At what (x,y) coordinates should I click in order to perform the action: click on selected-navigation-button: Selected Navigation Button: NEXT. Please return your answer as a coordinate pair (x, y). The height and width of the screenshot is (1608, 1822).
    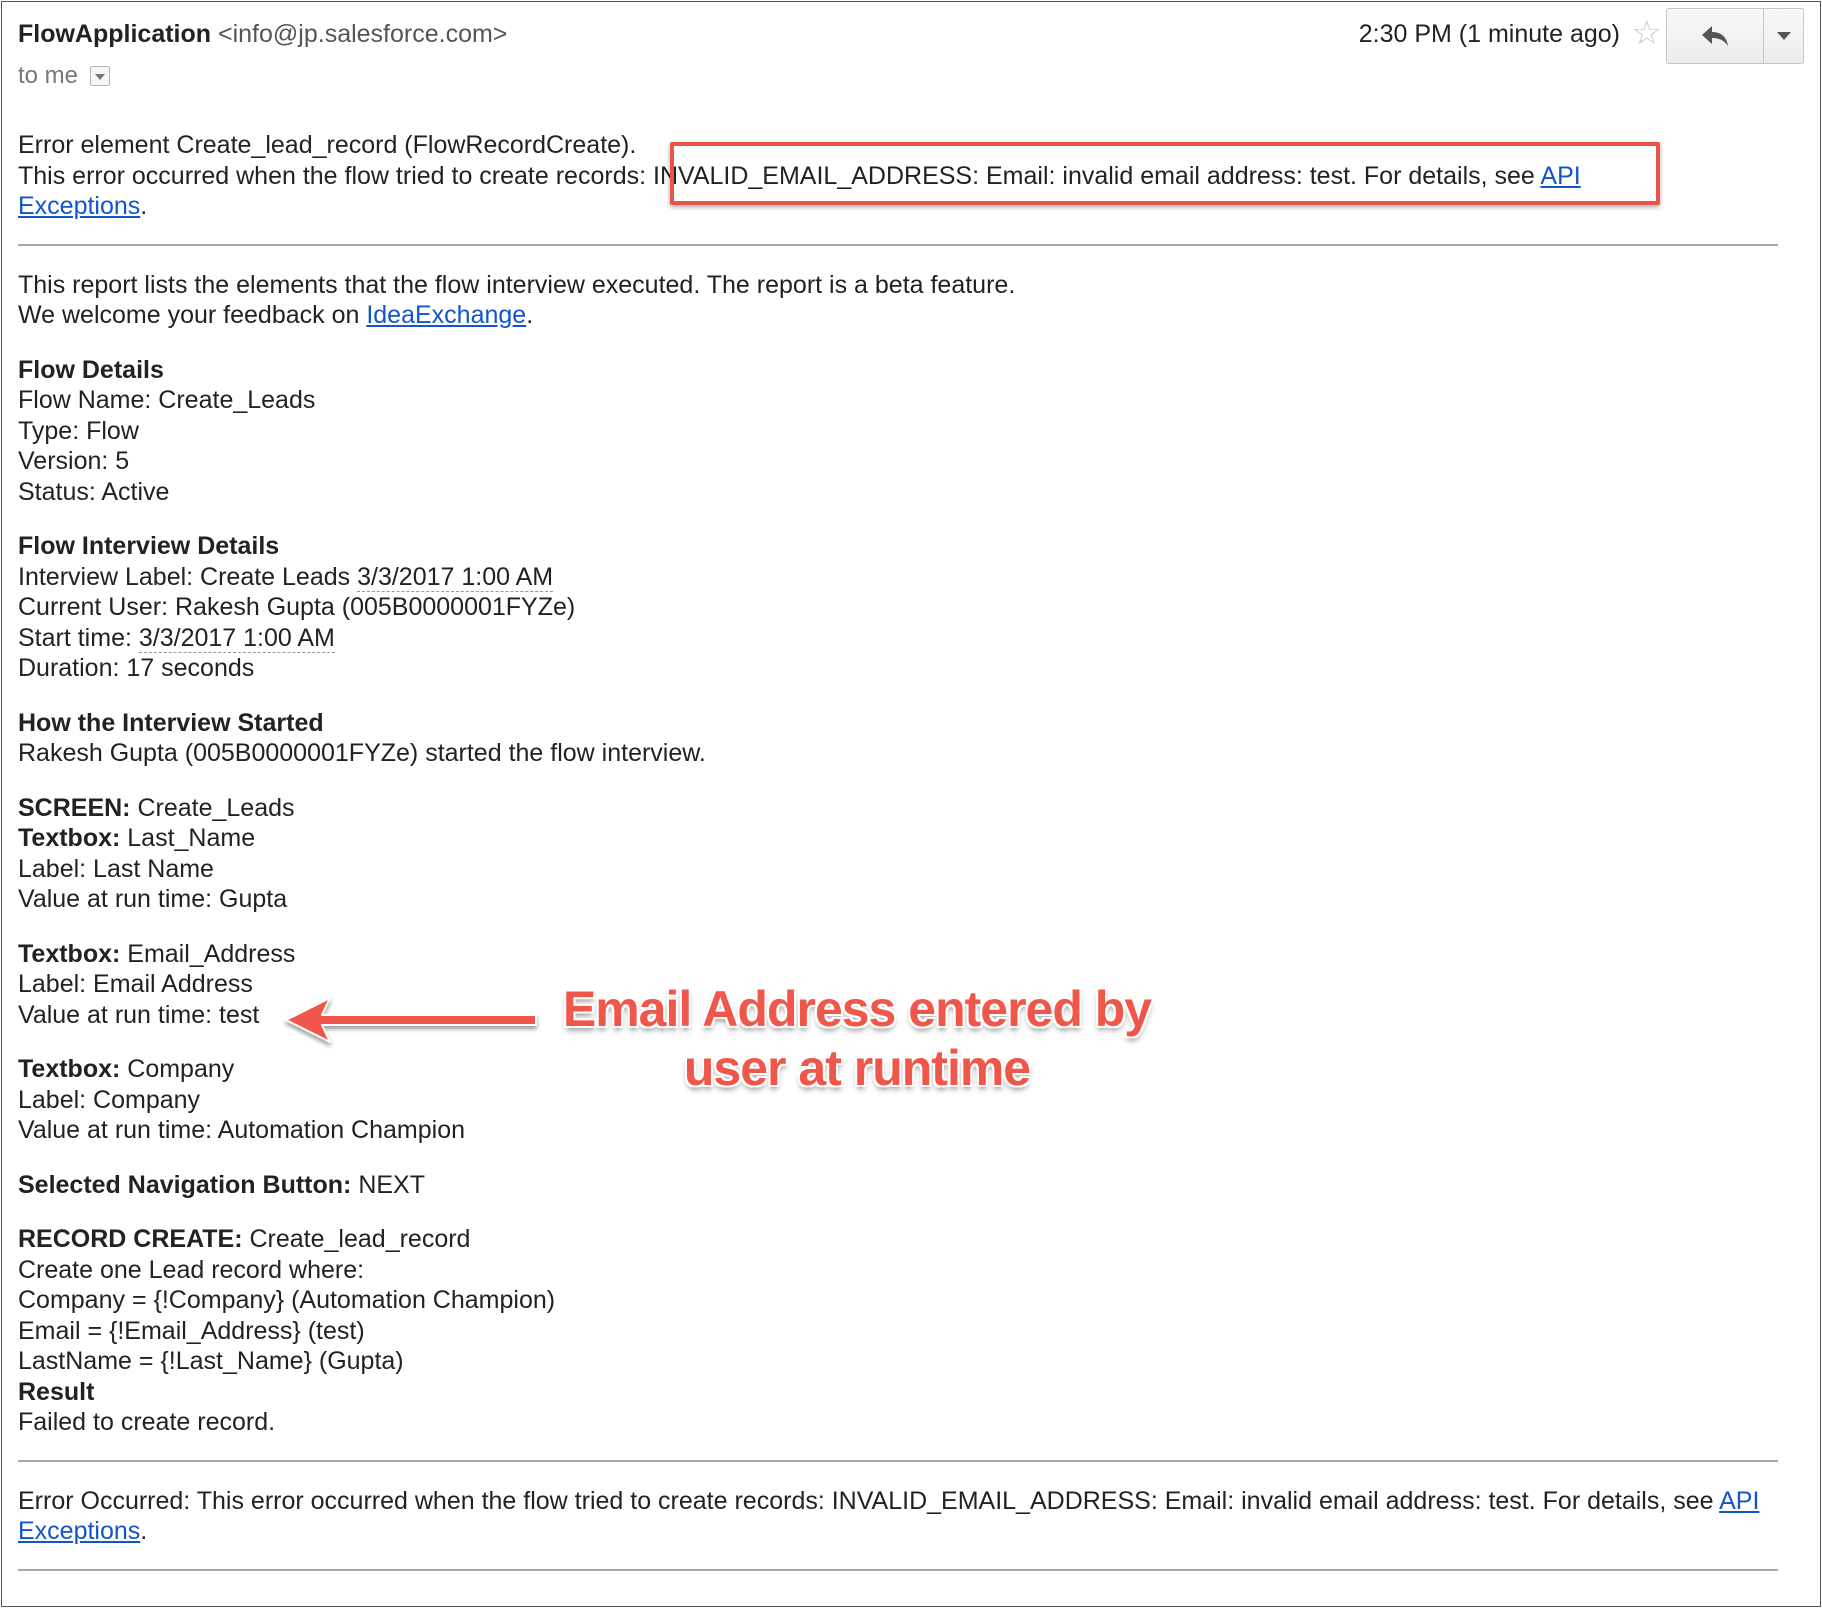
    Looking at the image, I should click on (221, 1184).